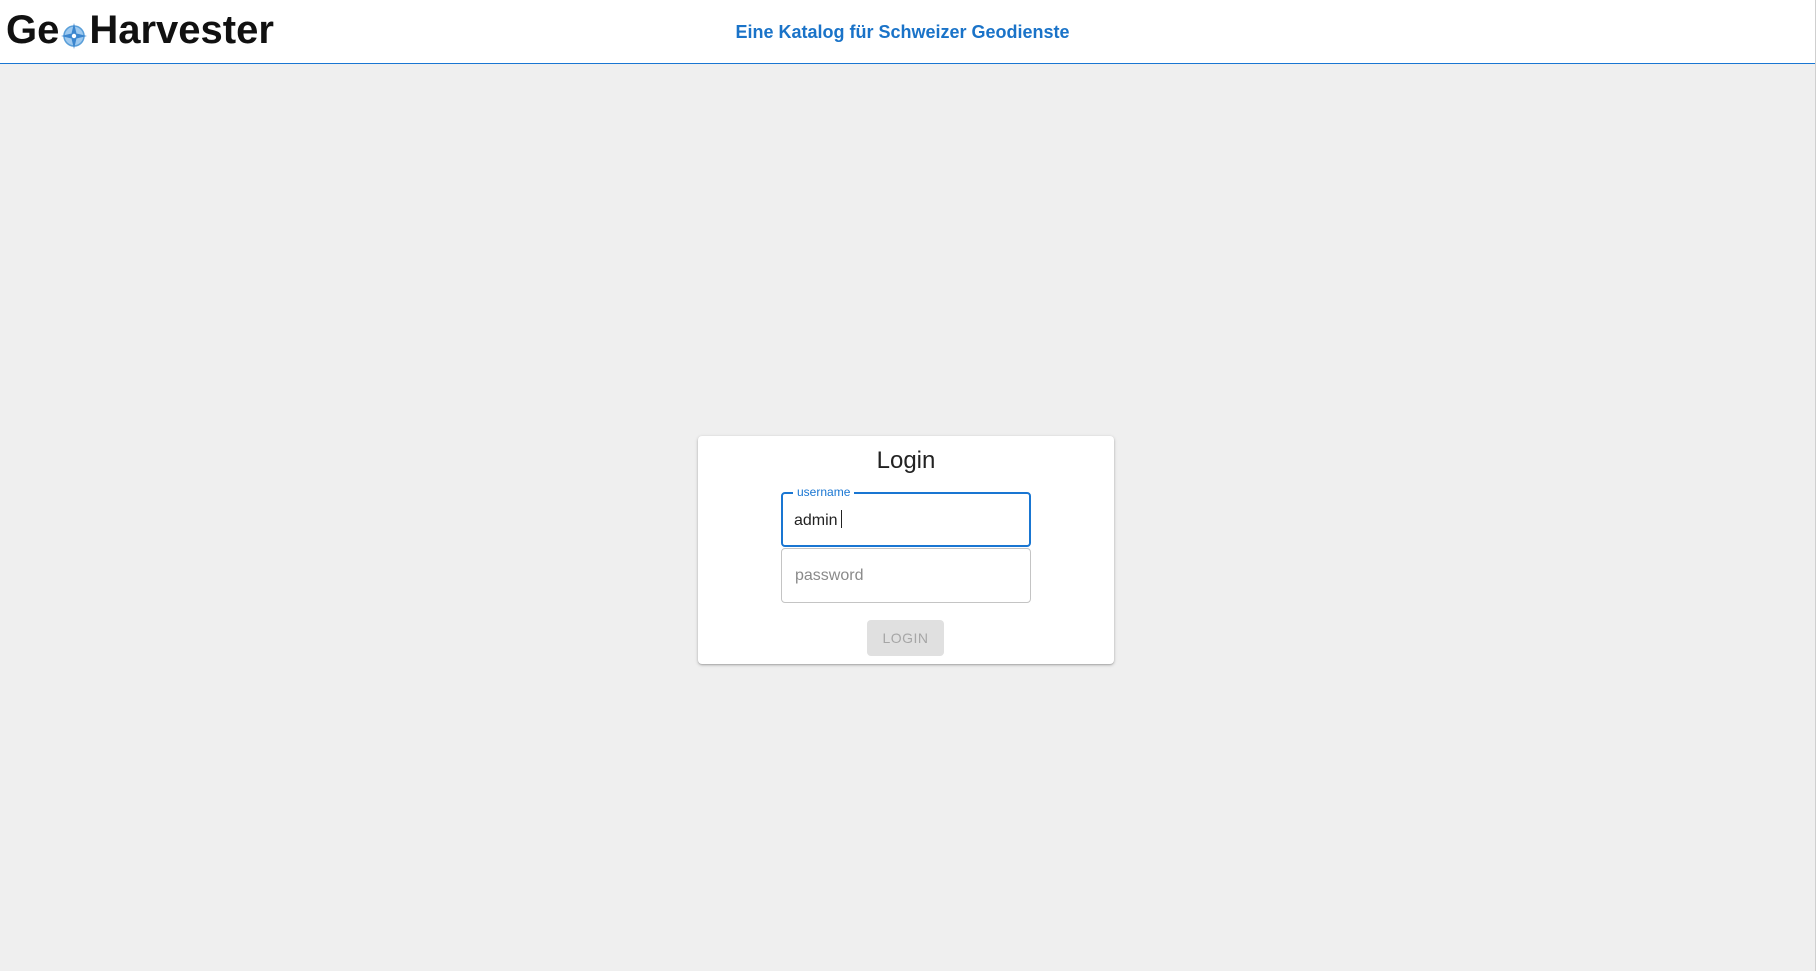 The width and height of the screenshot is (1816, 971). What do you see at coordinates (902, 32) in the screenshot?
I see `header-tagline: Eine Katalog für Schweizer Geodienste` at bounding box center [902, 32].